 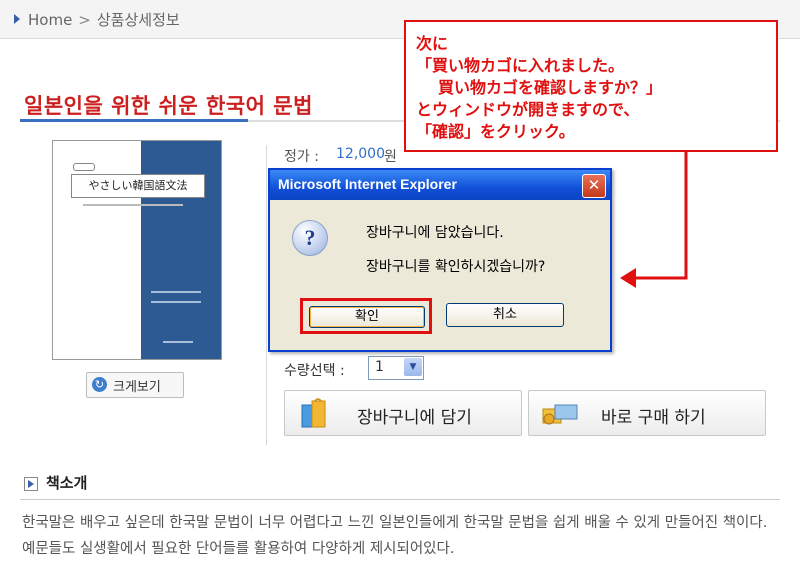 I want to click on breadcrumb-home-link: Home, so click(x=50, y=20).